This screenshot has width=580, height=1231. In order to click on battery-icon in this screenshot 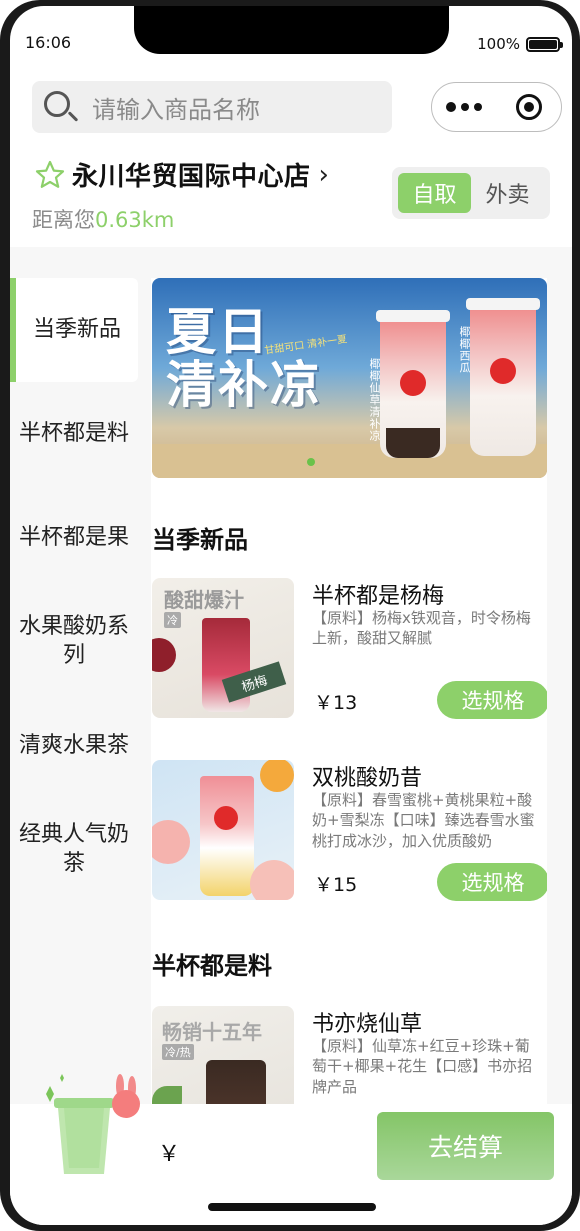, I will do `click(544, 44)`.